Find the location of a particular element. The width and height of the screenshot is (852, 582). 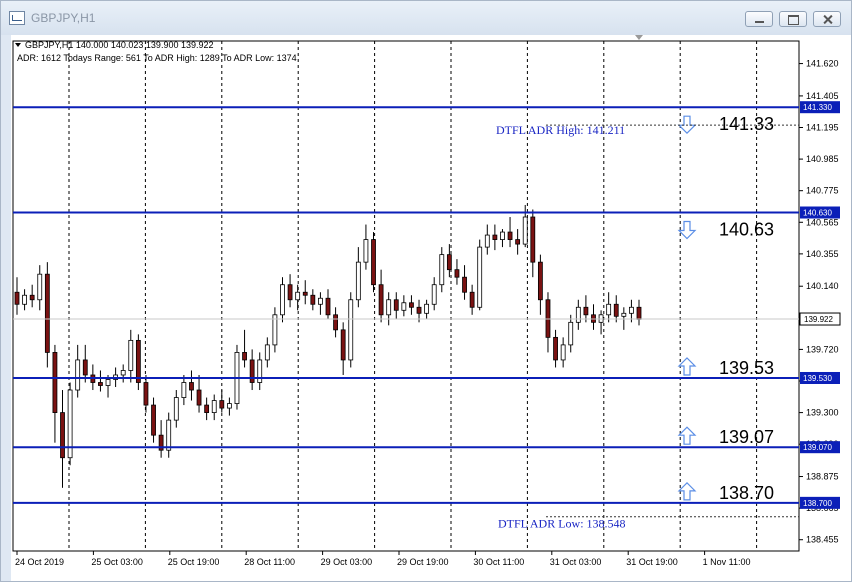

close-button is located at coordinates (827, 19).